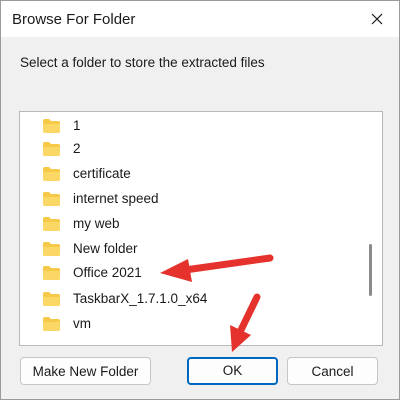 This screenshot has width=400, height=400. Describe the element at coordinates (217, 303) in the screenshot. I see `annotation-overlay` at that location.